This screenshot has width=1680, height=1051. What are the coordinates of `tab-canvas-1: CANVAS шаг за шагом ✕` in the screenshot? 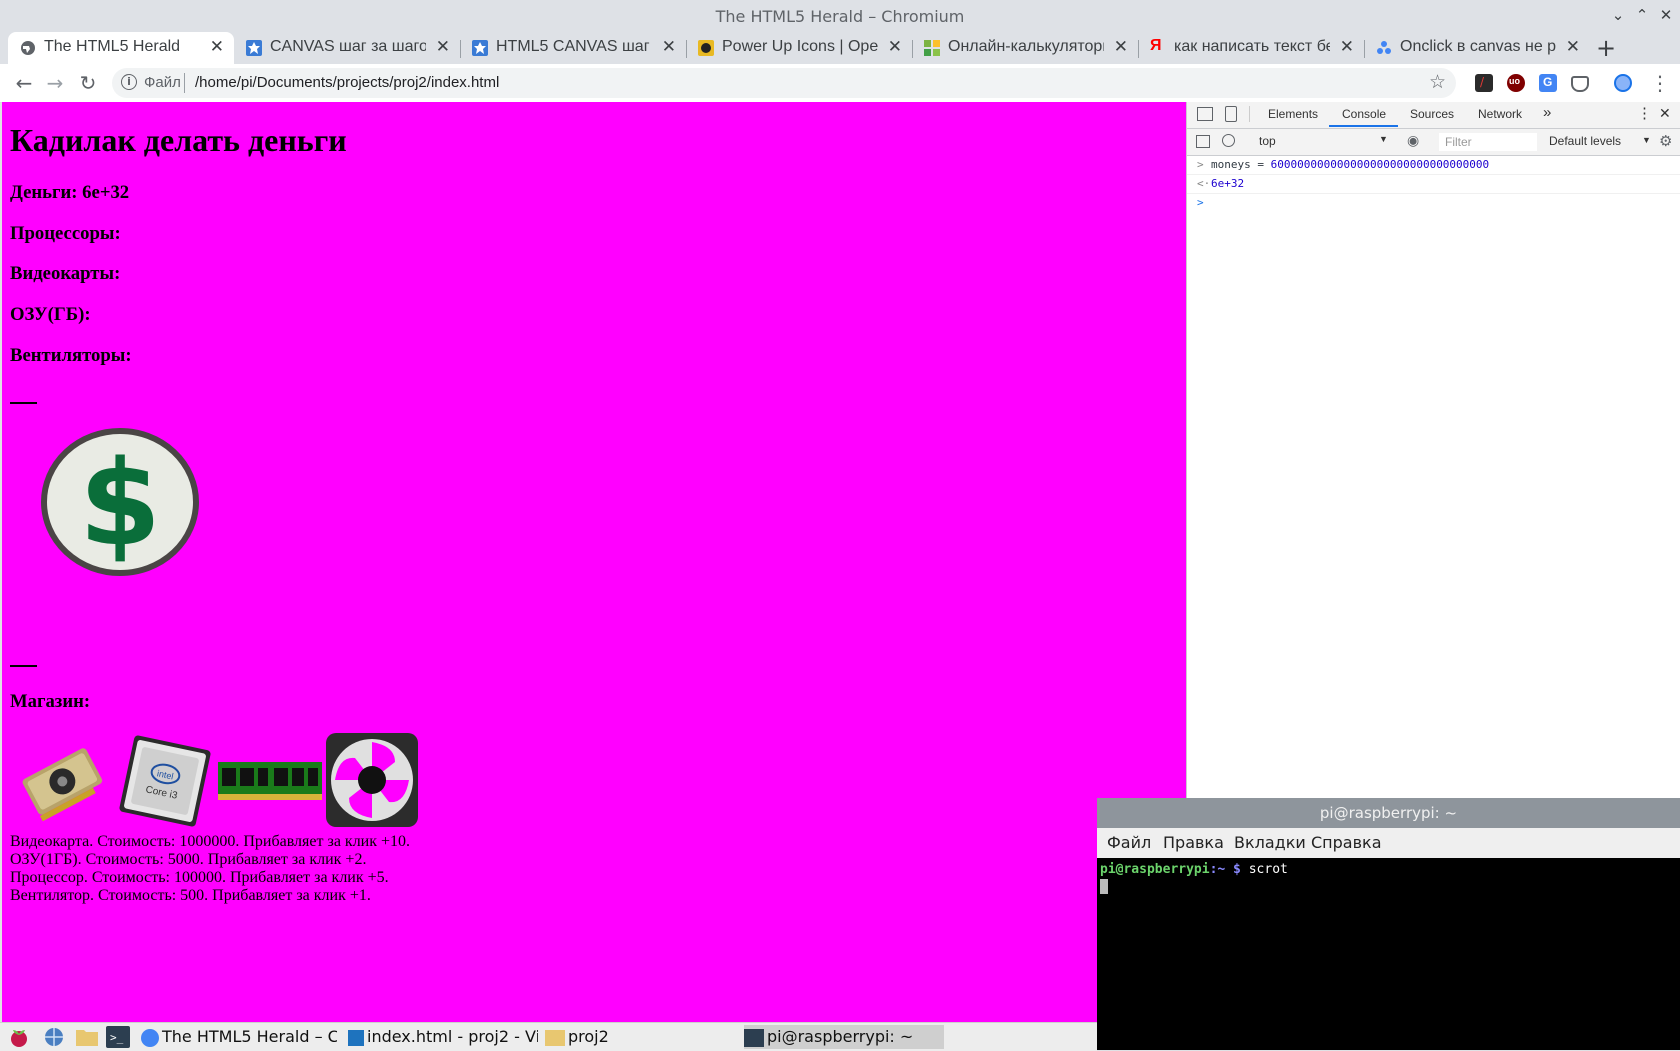 It's located at (347, 48).